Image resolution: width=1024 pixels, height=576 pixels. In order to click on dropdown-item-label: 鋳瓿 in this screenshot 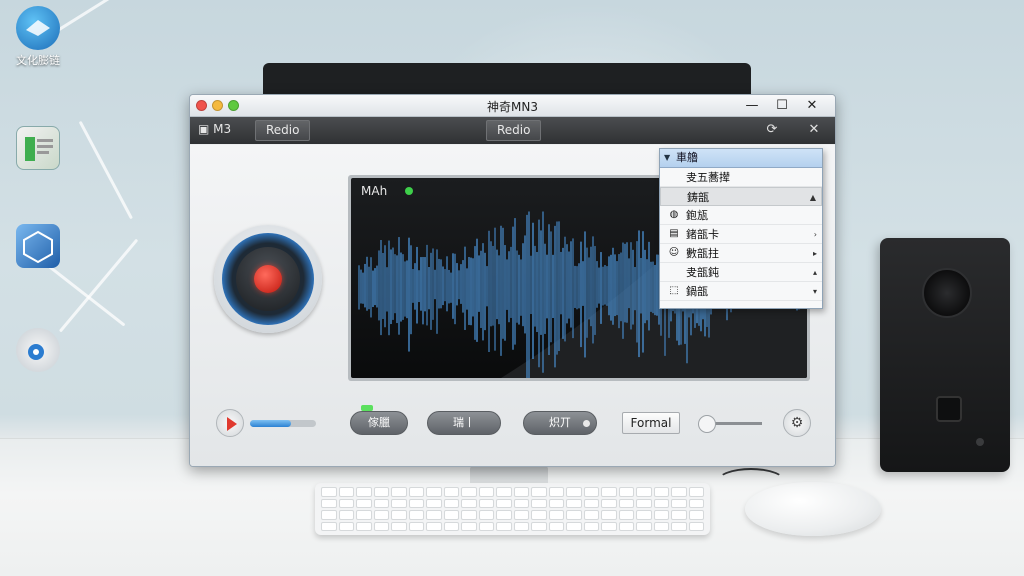, I will do `click(698, 197)`.